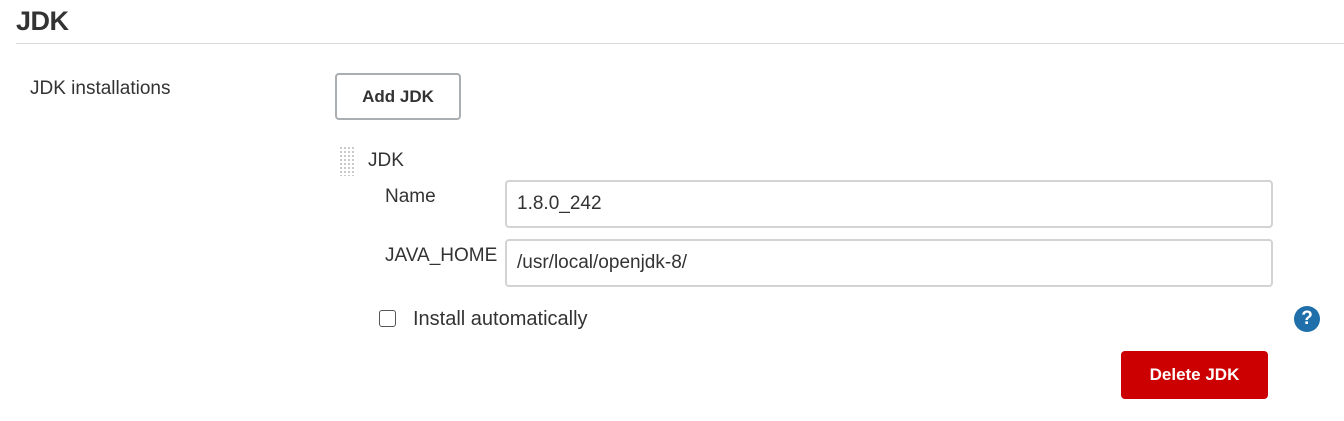 The width and height of the screenshot is (1344, 421). I want to click on help-icon: ?, so click(1307, 319).